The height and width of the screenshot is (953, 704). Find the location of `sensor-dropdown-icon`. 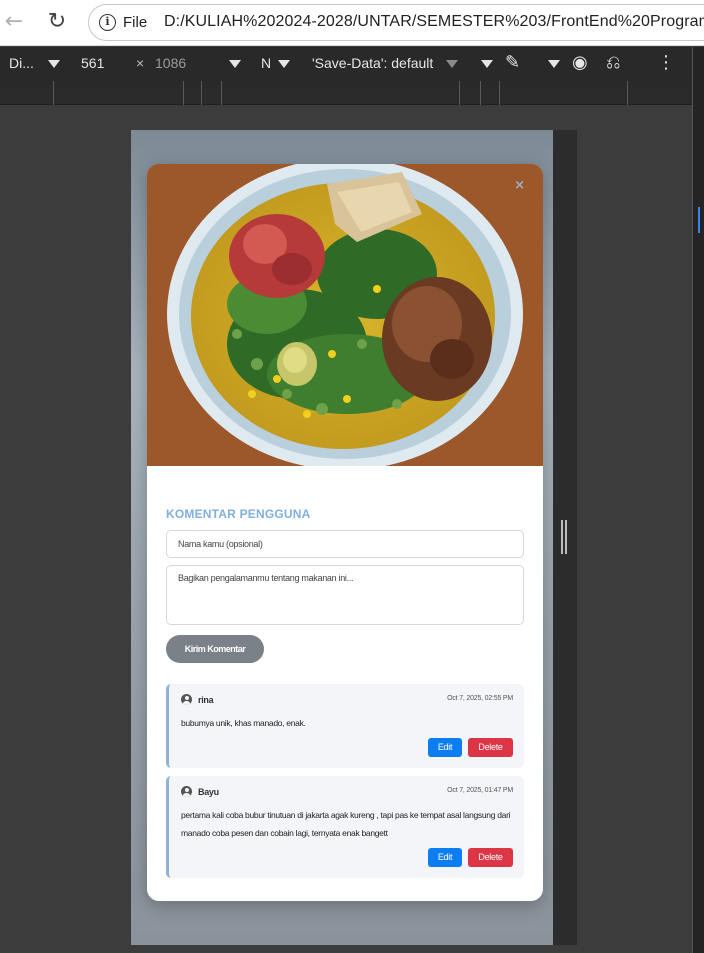

sensor-dropdown-icon is located at coordinates (554, 64).